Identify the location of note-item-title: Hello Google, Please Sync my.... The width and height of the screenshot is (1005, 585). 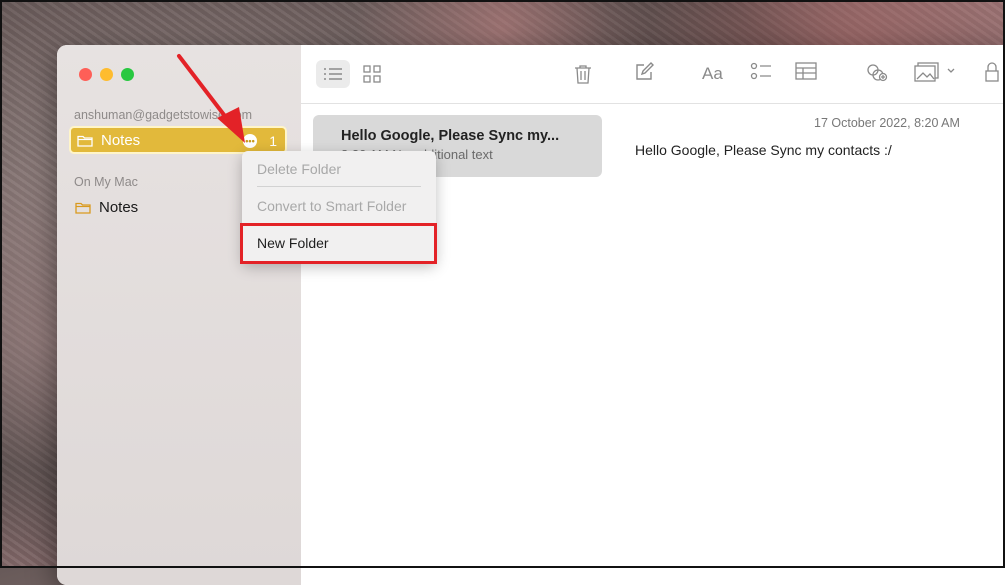
(450, 136).